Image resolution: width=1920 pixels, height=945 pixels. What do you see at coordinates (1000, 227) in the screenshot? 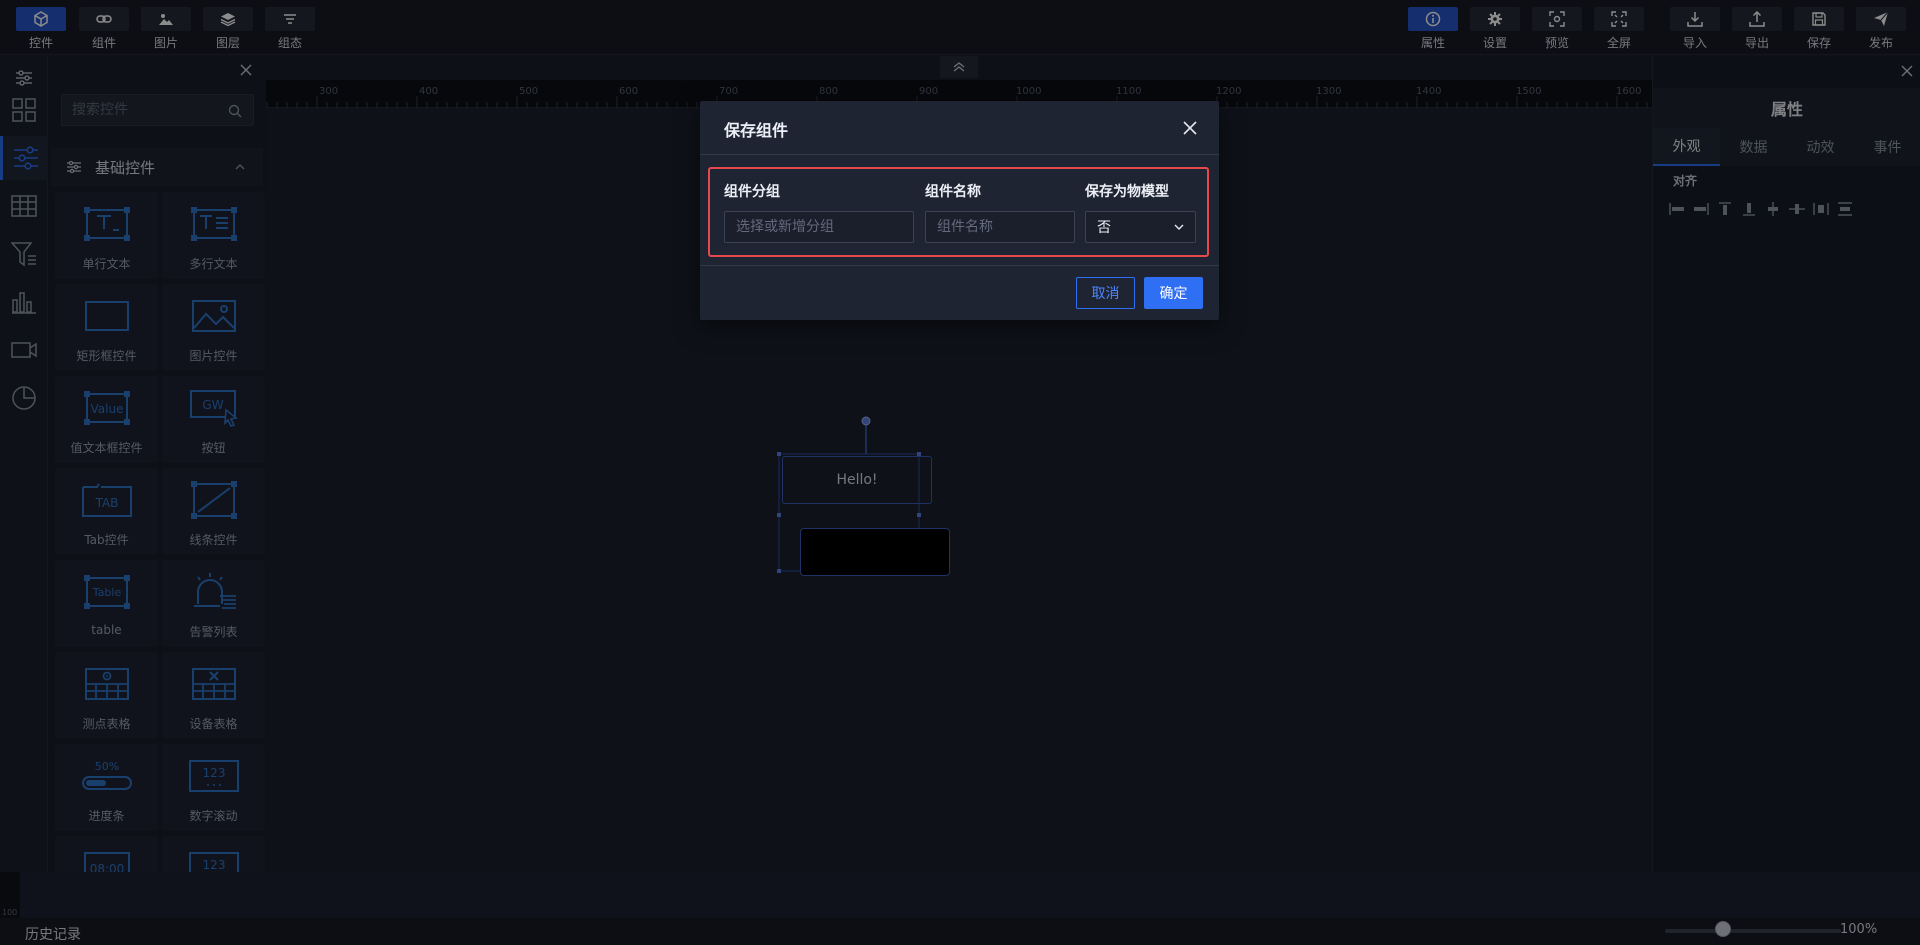
I see `component-name-input` at bounding box center [1000, 227].